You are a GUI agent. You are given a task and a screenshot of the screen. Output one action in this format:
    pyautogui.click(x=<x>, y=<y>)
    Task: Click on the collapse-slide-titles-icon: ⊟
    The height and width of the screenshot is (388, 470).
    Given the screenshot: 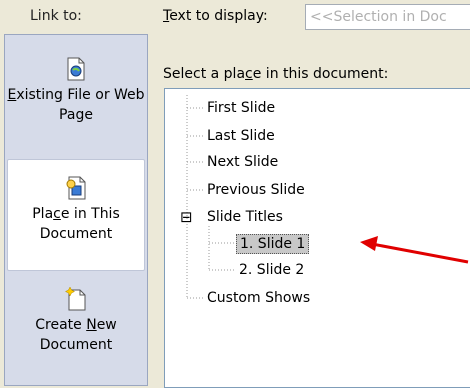 What is the action you would take?
    pyautogui.click(x=186, y=217)
    